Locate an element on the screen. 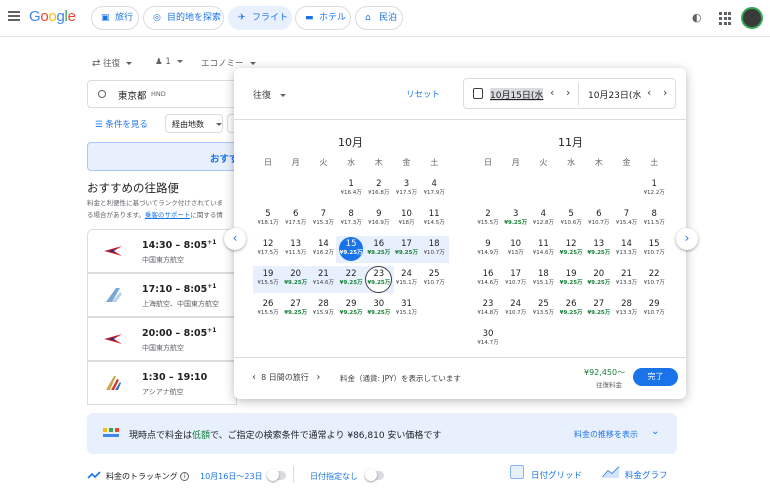 The height and width of the screenshot is (501, 770). calendar-day: 2 ¥16.8万 is located at coordinates (379, 190).